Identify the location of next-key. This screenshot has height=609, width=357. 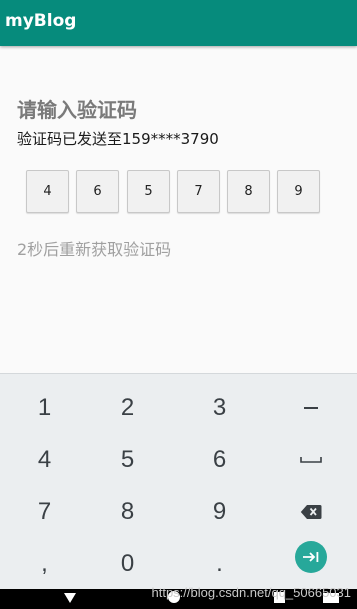
(310, 557).